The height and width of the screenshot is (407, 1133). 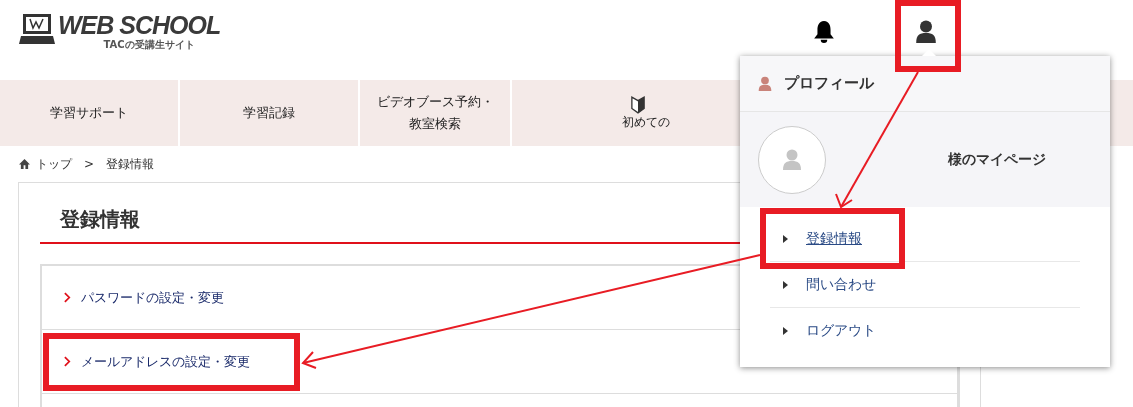 What do you see at coordinates (139, 25) in the screenshot?
I see `logo-wordmark: WEB SCHOOL` at bounding box center [139, 25].